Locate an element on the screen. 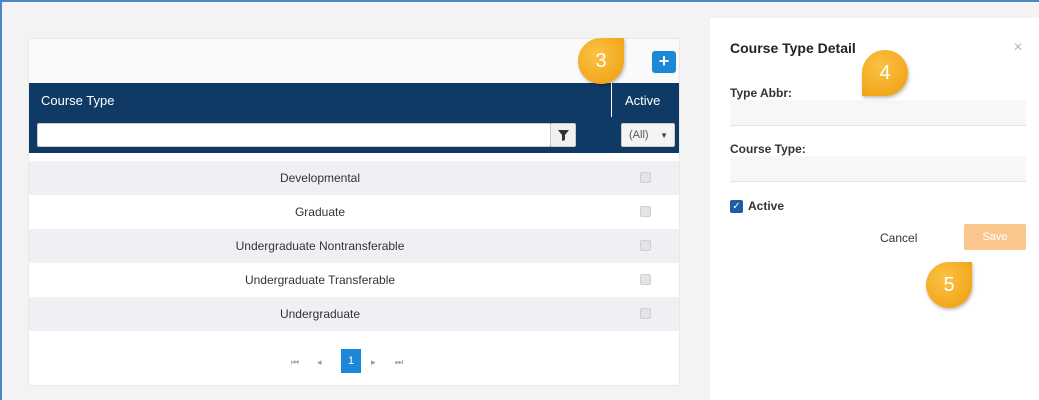 The width and height of the screenshot is (1039, 400). step-marker-label: 5 is located at coordinates (949, 285).